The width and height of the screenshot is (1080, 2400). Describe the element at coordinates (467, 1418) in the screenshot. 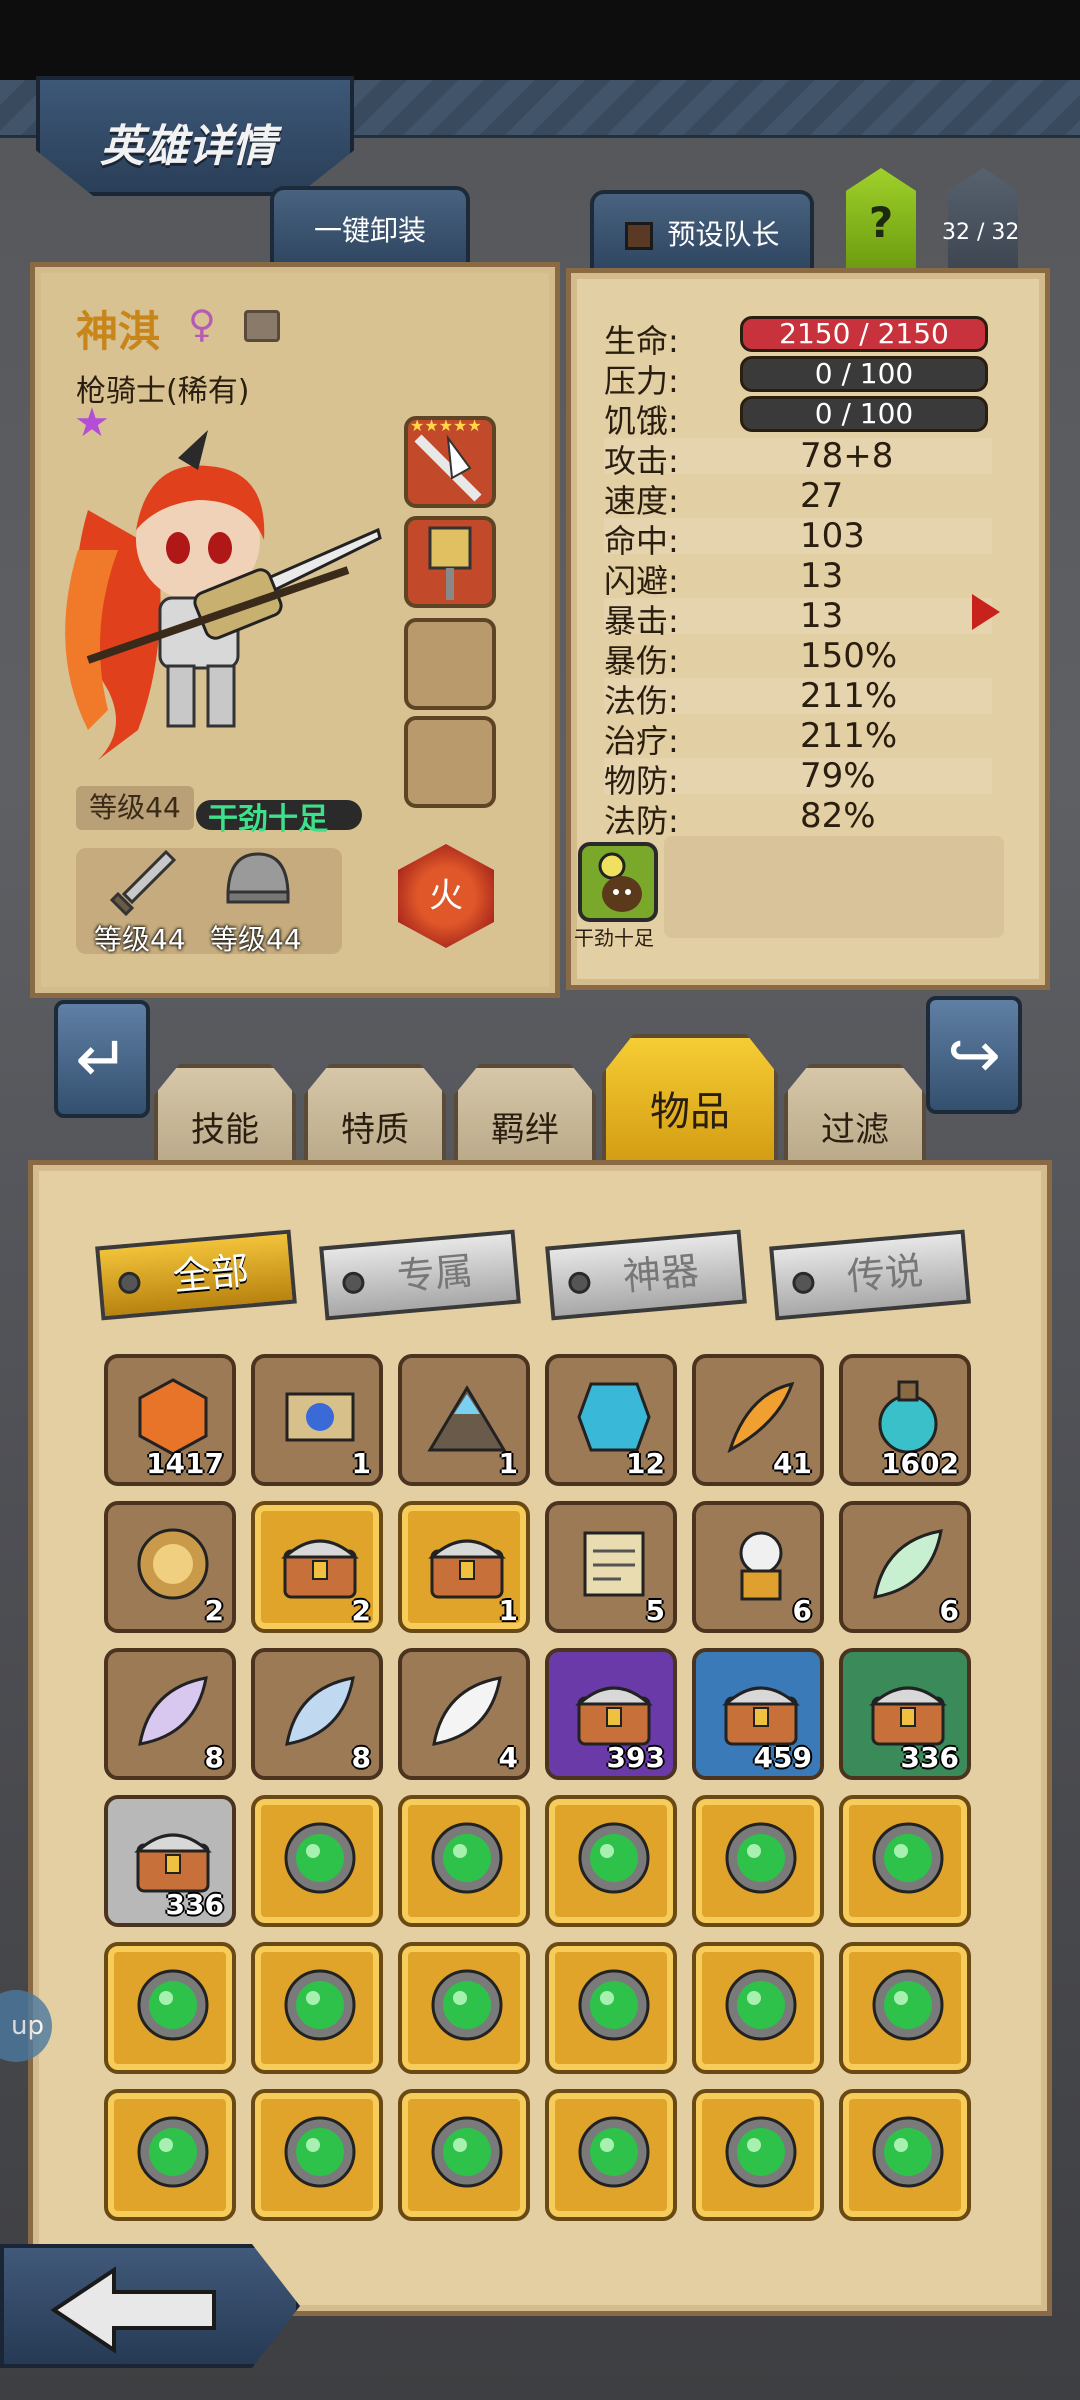

I see `crystal-pile-icon` at that location.